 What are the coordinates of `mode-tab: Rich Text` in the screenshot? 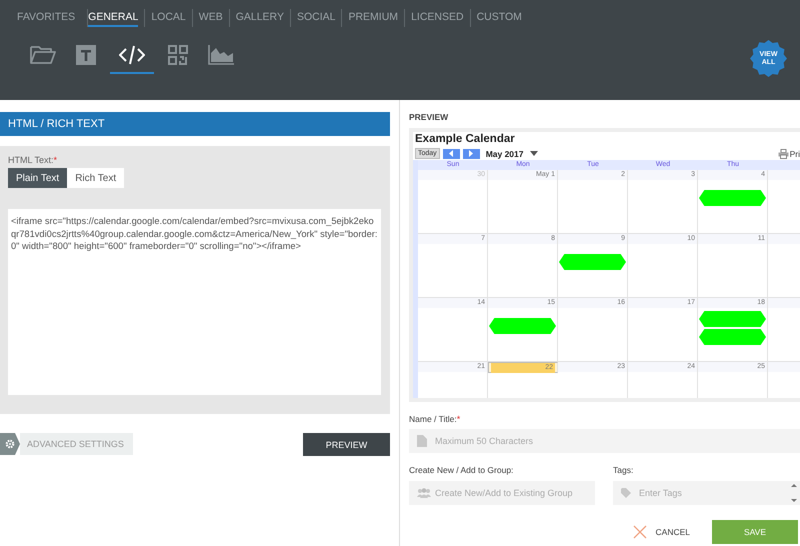 It's located at (95, 178).